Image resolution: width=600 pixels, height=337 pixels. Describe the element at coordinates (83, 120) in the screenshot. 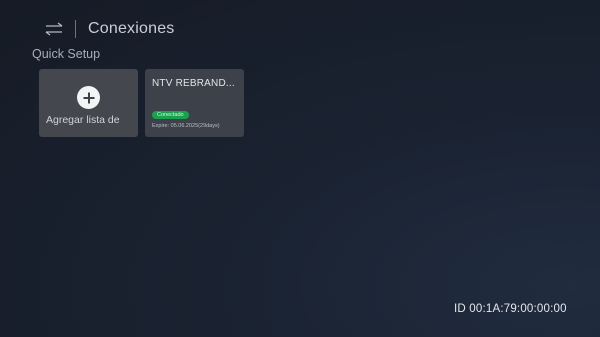

I see `add-list-label: Agregar lista de` at that location.